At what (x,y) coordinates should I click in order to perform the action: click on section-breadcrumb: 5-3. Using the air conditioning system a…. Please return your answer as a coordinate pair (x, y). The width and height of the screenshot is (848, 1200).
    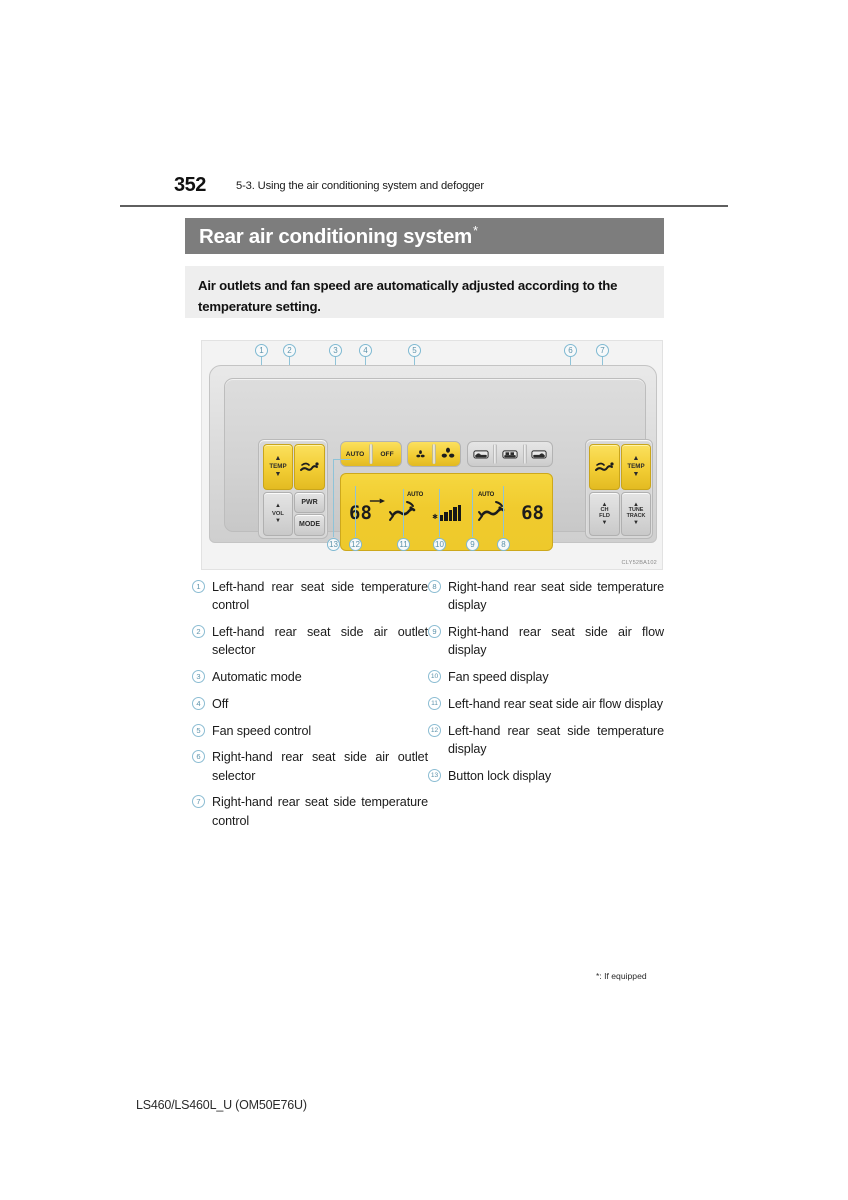
    Looking at the image, I should click on (360, 186).